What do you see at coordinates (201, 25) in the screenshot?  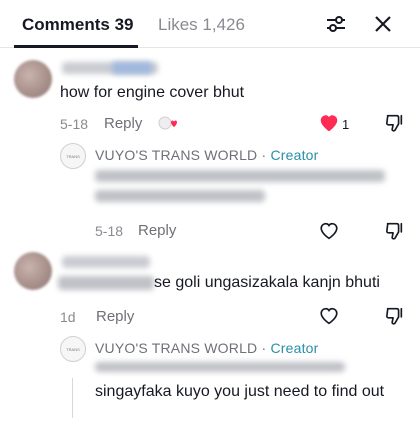 I see `tab-likes: Likes 1,426` at bounding box center [201, 25].